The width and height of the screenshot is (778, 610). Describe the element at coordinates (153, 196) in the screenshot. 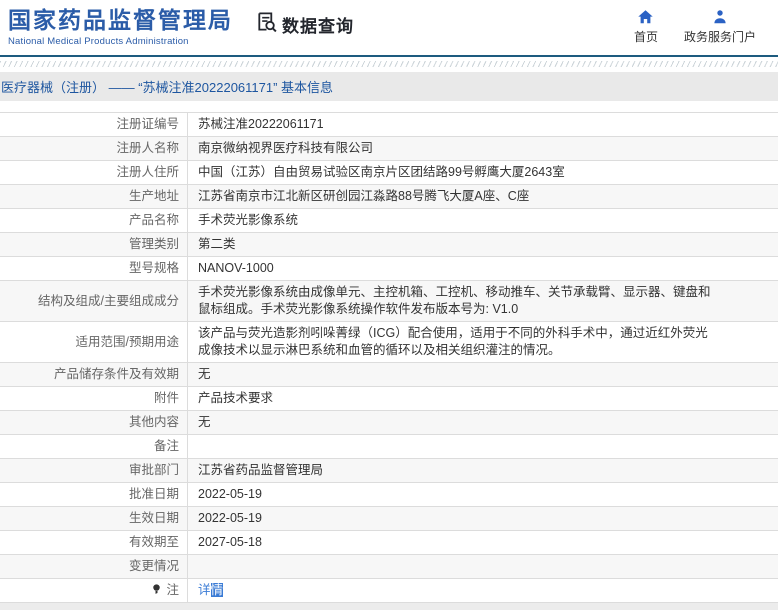

I see `row-label-text: 生产地址` at that location.